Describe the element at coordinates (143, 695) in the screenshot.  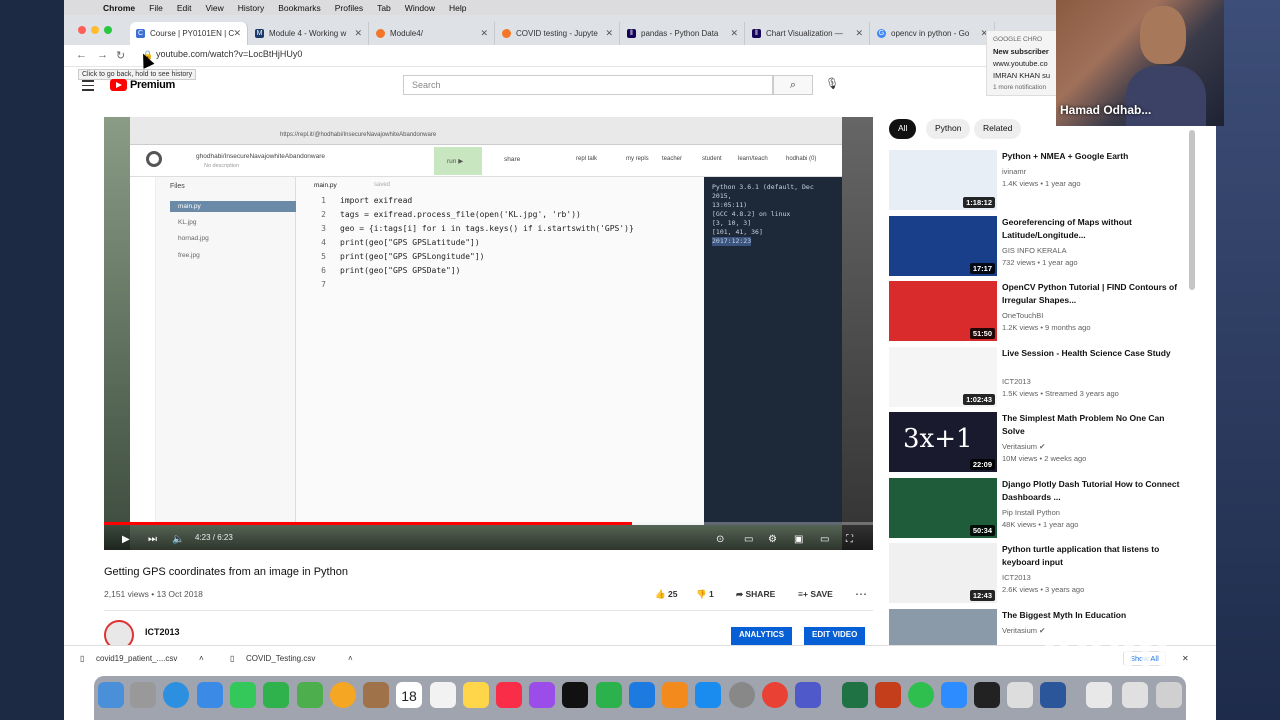
I see `launchpad-icon` at that location.